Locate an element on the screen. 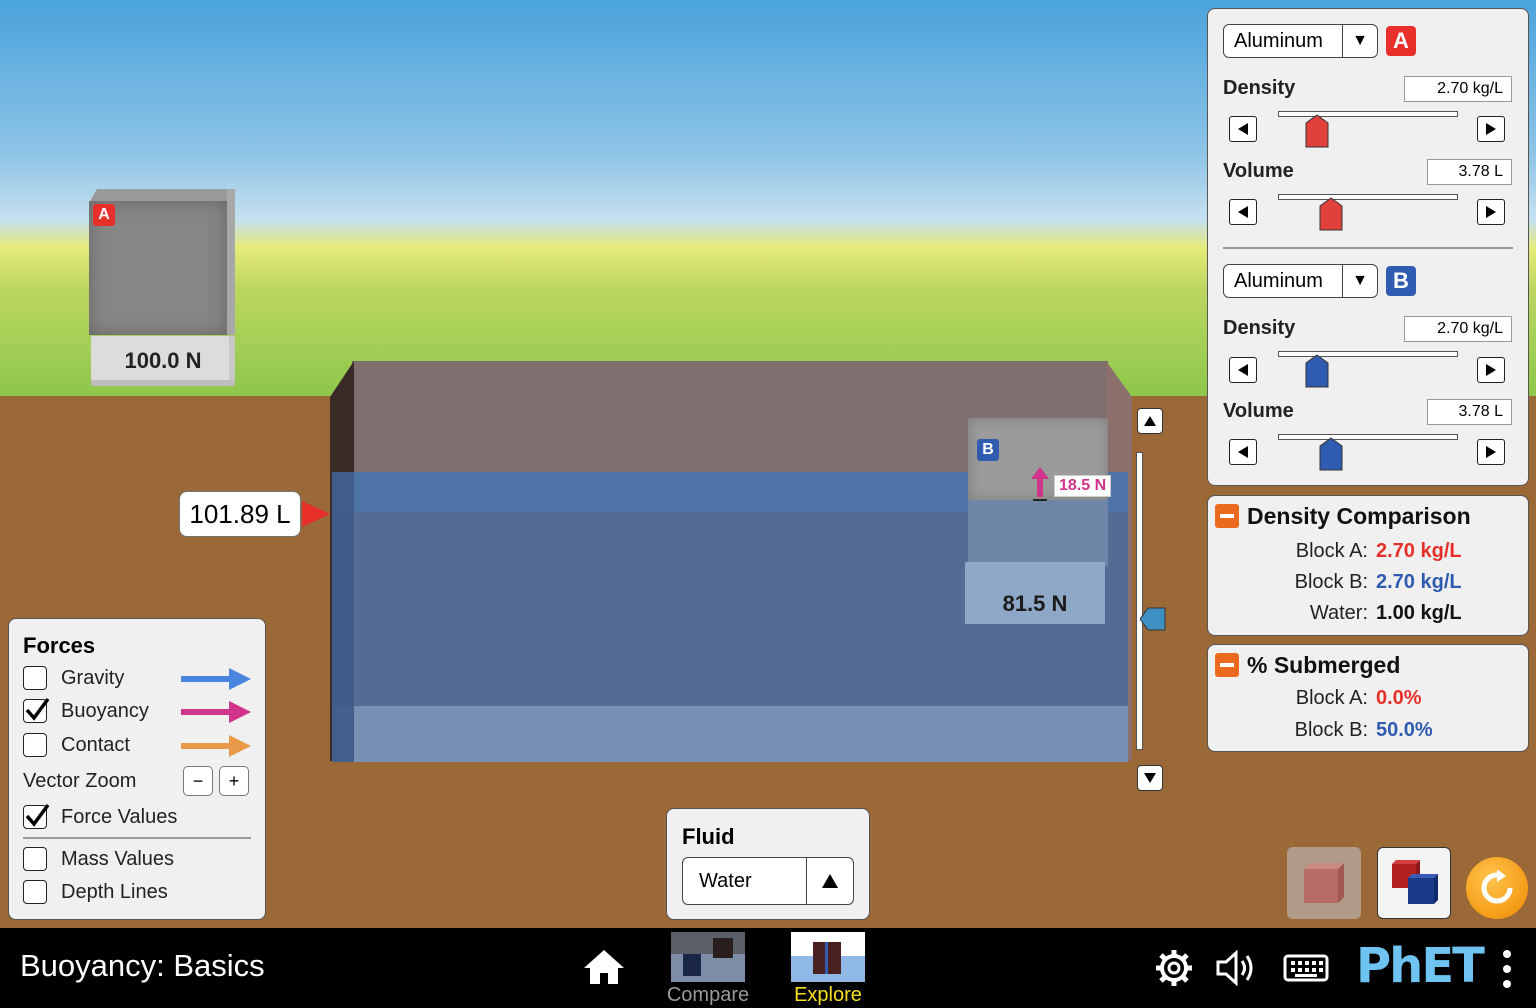 The image size is (1536, 1008). block-a-volume-increment is located at coordinates (1491, 212).